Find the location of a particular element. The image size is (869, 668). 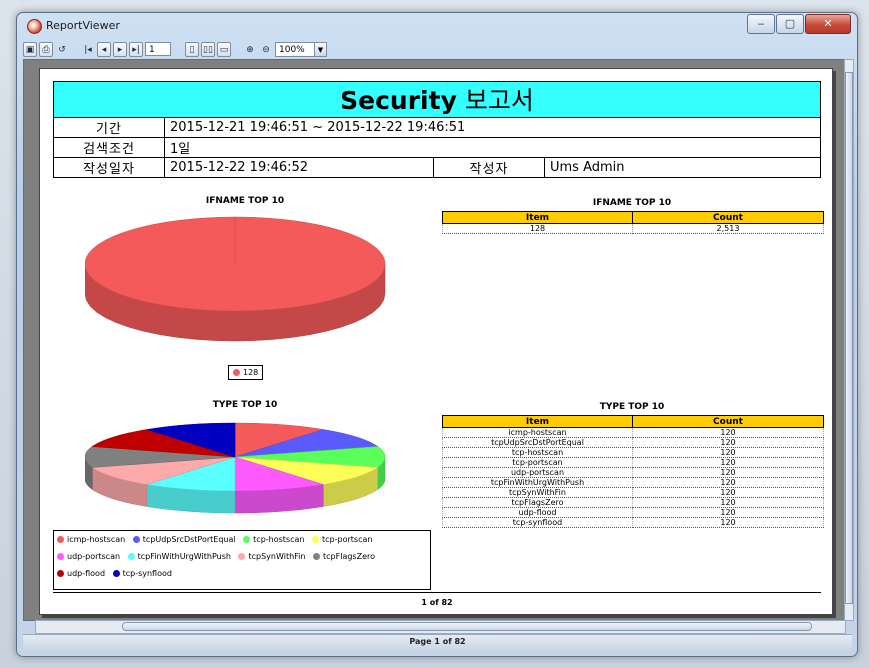

cell-item: icmp-hostscan is located at coordinates (537, 432).